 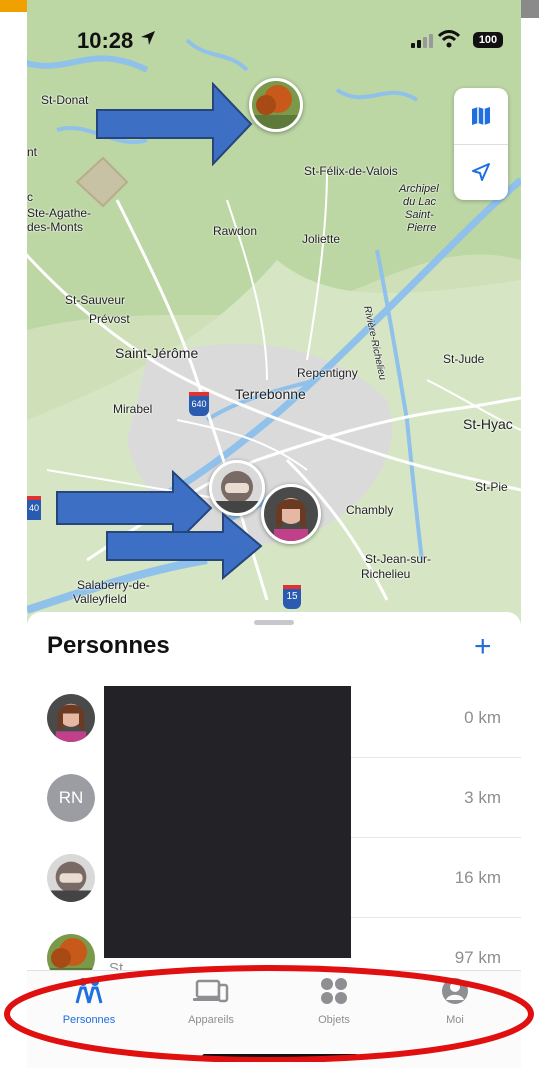 I want to click on map-label: Ste-Agathe-, so click(x=59, y=213).